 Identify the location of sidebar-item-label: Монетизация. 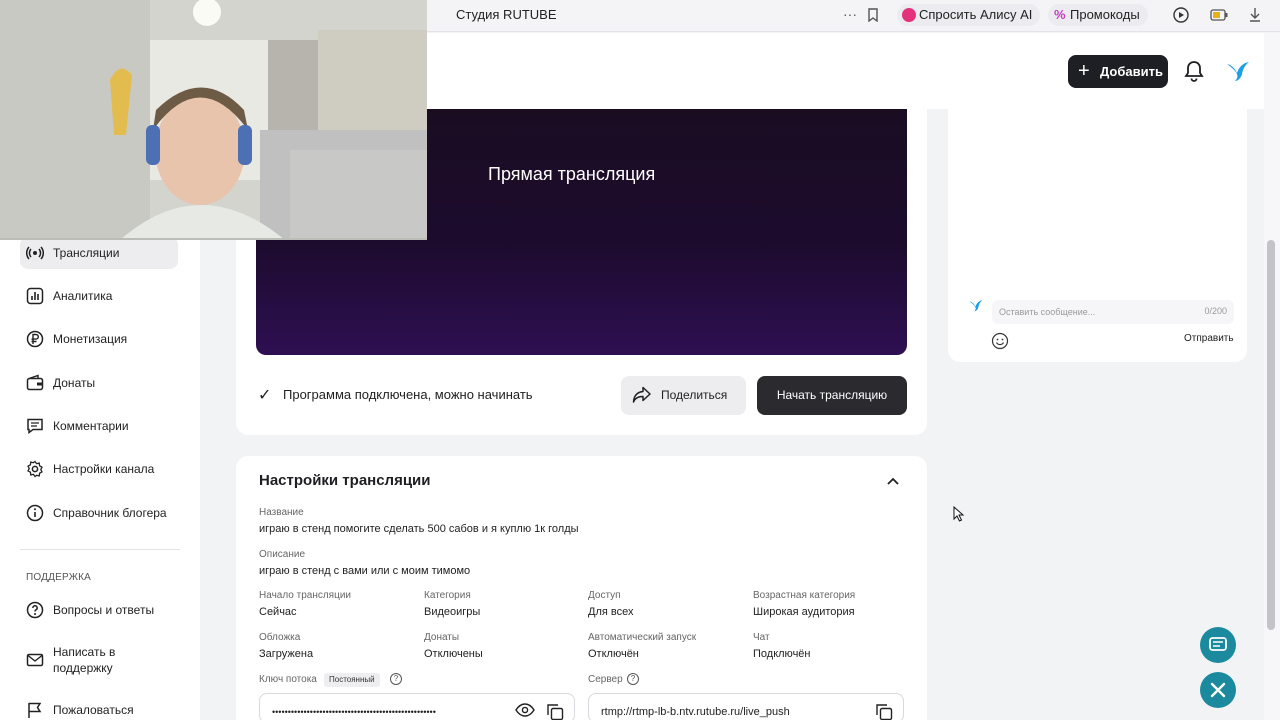
(90, 339).